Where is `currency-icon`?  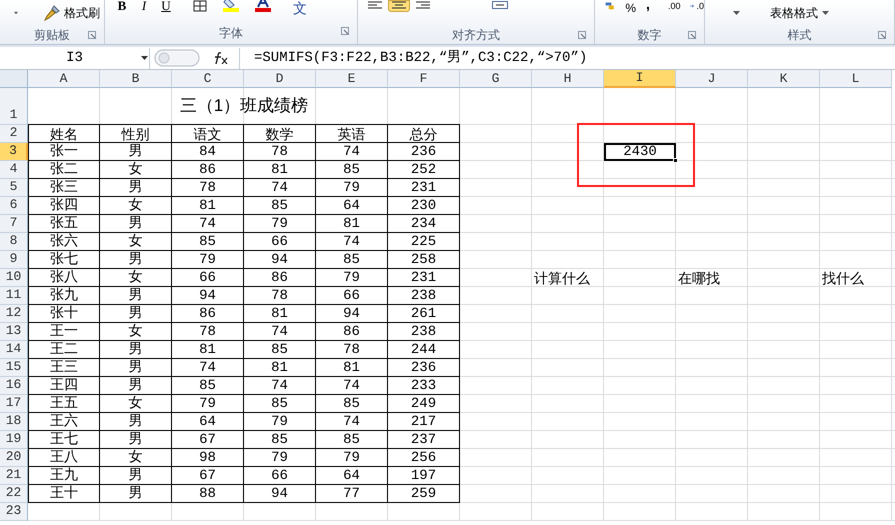 currency-icon is located at coordinates (610, 6).